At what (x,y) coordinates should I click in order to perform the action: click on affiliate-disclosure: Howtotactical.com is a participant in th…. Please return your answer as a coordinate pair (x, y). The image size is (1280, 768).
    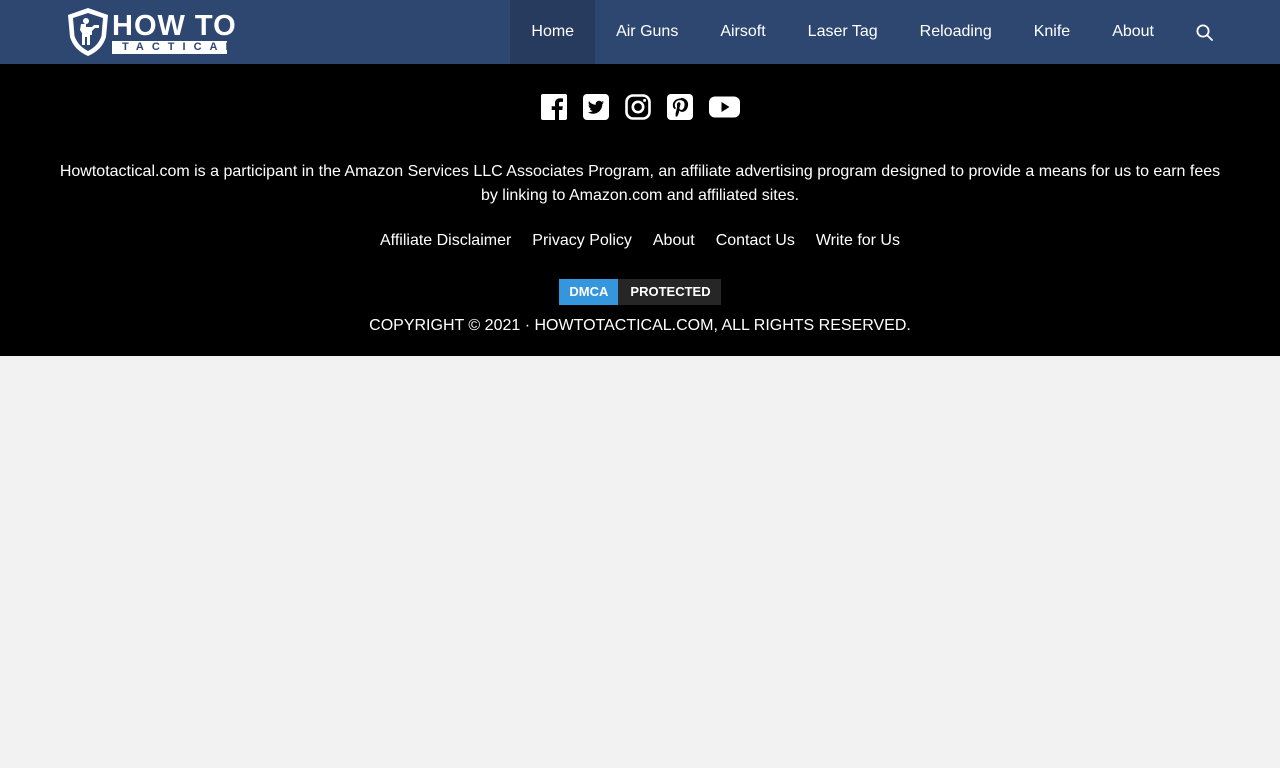
    Looking at the image, I should click on (640, 183).